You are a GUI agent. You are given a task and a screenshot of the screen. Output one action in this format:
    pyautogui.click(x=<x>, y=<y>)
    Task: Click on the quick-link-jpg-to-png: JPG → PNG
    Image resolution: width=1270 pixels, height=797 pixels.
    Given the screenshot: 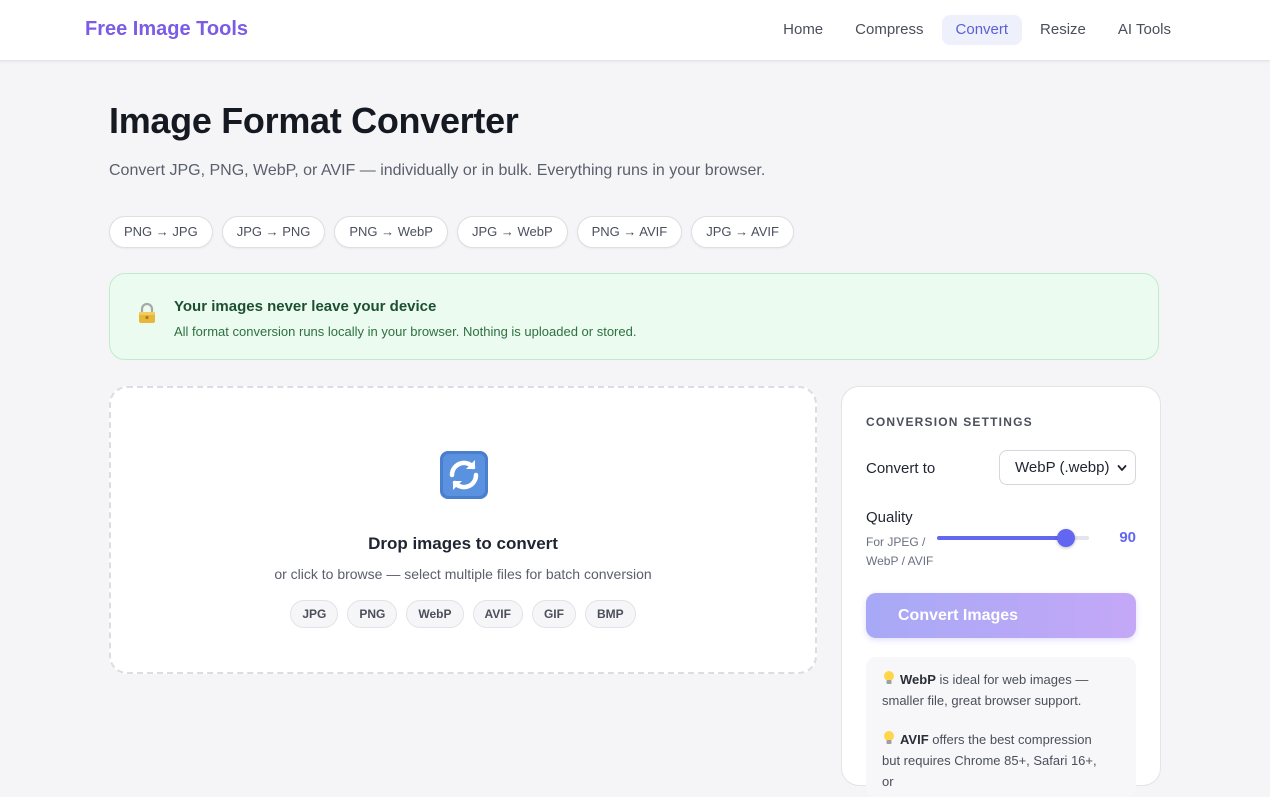 What is the action you would take?
    pyautogui.click(x=273, y=232)
    